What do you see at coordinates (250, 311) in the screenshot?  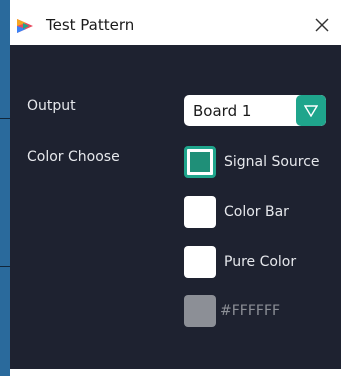 I see `color-value-label: #FFFFFF` at bounding box center [250, 311].